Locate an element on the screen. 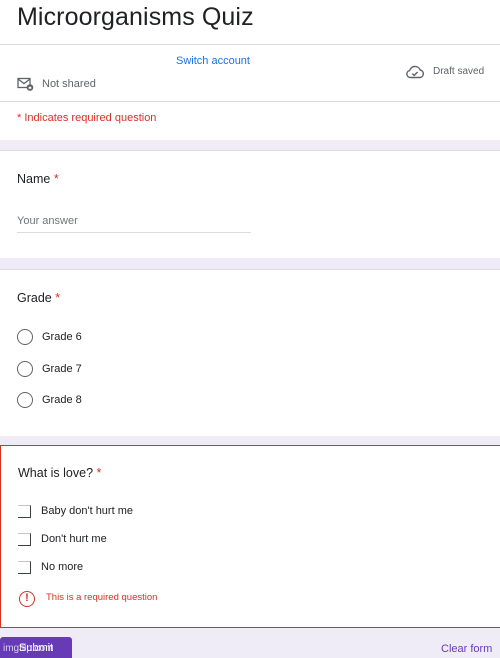 The width and height of the screenshot is (500, 658). header-divider is located at coordinates (250, 44).